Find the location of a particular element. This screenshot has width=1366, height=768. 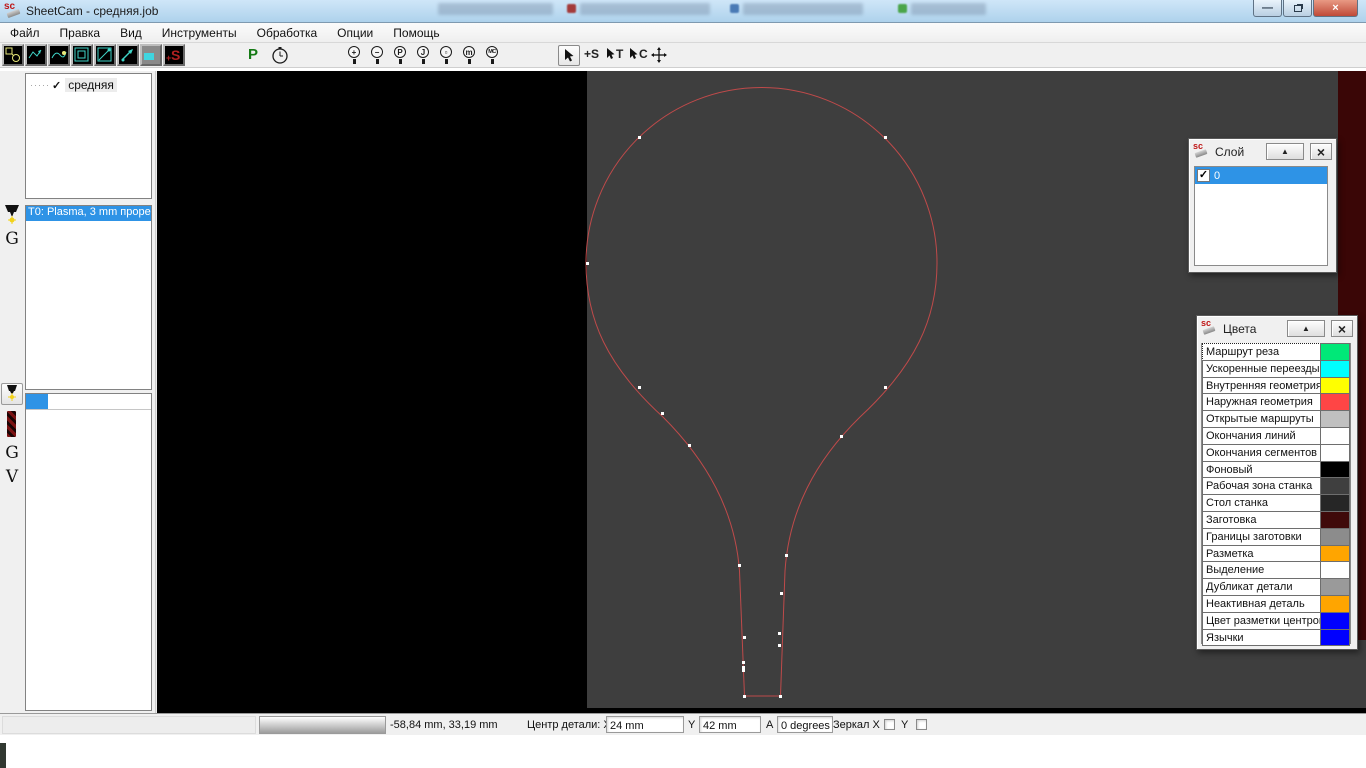

zoom-machine-icon: m is located at coordinates (470, 56).